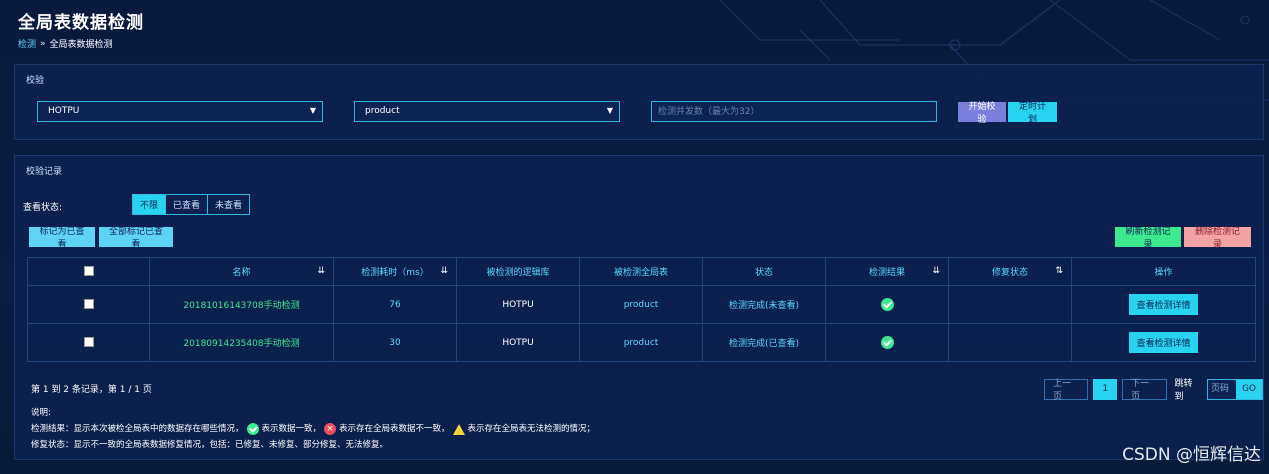 The height and width of the screenshot is (474, 1269). I want to click on notes-result-prefix: 检测结果：显示本次被检全局表中的数据存在哪些情况，, so click(137, 429).